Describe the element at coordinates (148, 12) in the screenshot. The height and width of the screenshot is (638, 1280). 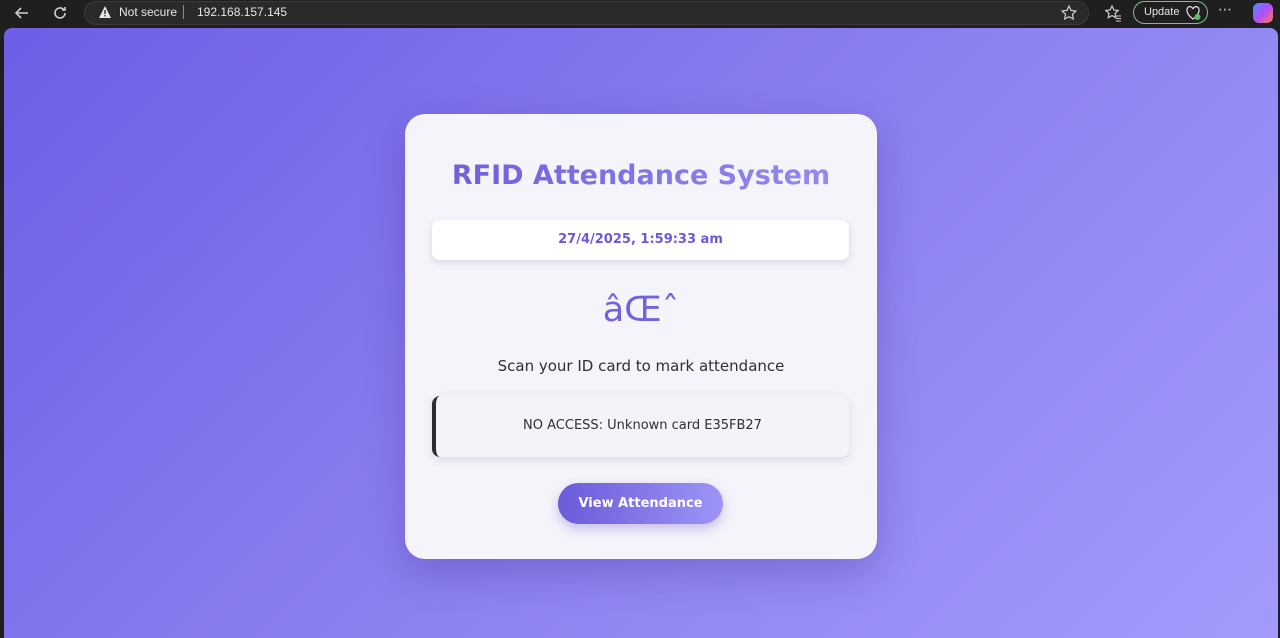
I see `security-status: Not secure` at that location.